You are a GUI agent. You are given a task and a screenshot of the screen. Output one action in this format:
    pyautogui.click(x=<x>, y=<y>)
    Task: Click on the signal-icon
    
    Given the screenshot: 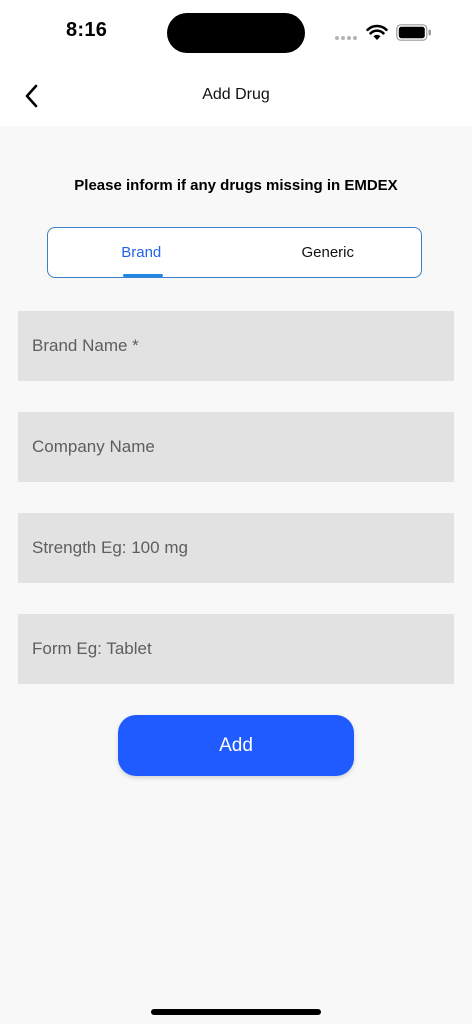 What is the action you would take?
    pyautogui.click(x=347, y=38)
    